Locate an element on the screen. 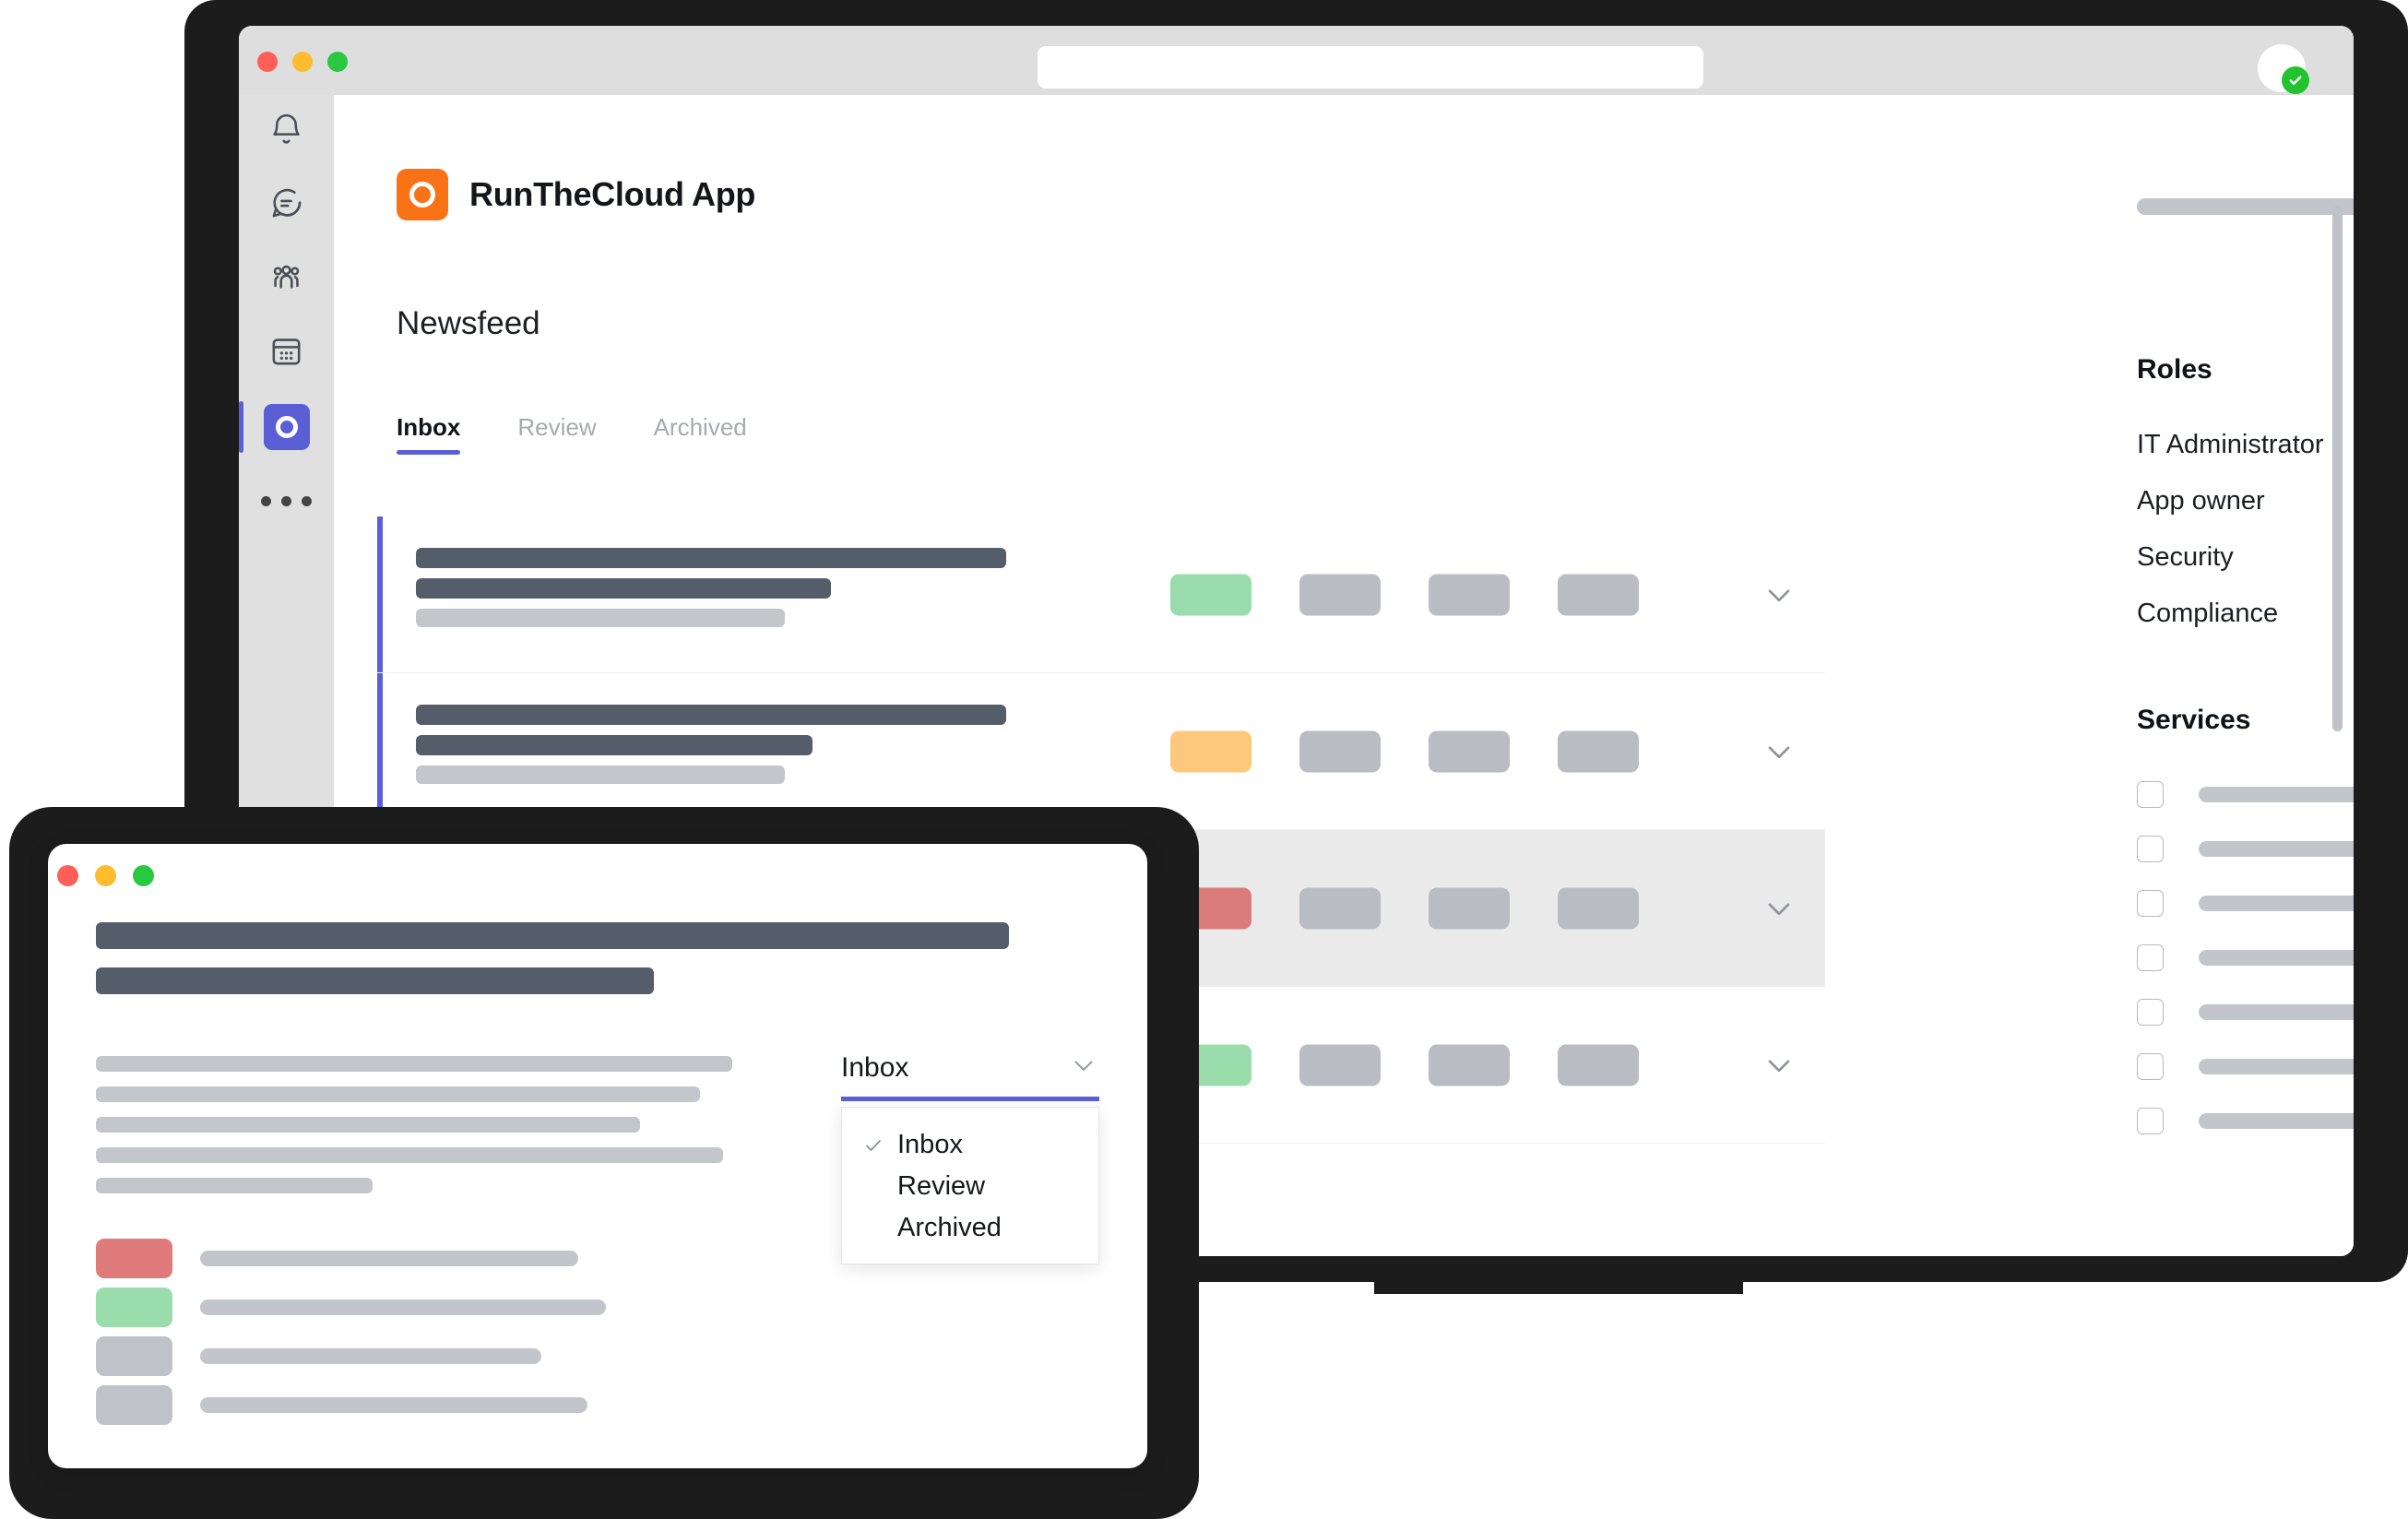  dropdown-selected-value: Inbox is located at coordinates (875, 1067).